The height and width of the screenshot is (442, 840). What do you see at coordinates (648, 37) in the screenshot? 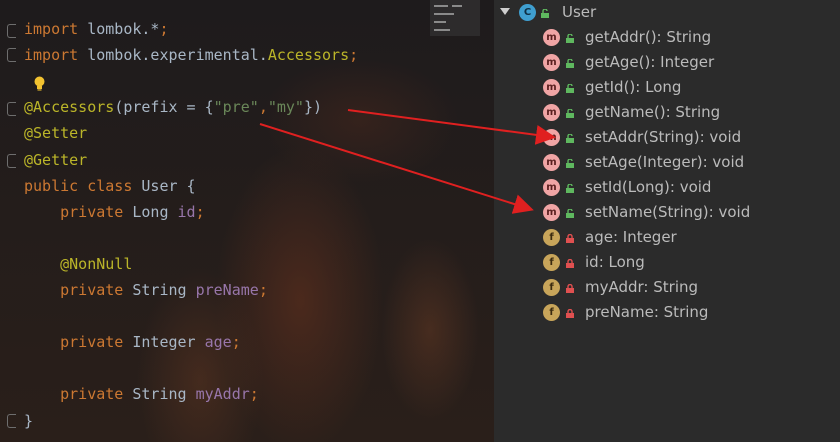
I see `method-label: getAddr(): String` at bounding box center [648, 37].